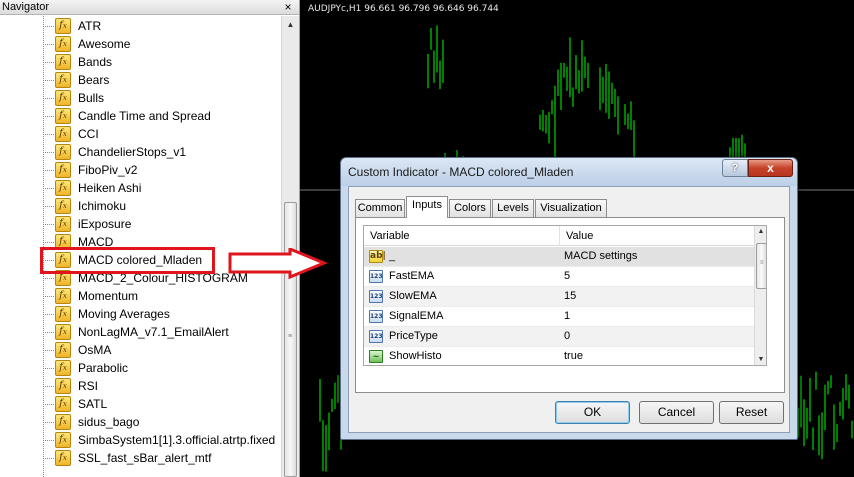 The image size is (854, 477). Describe the element at coordinates (162, 26) in the screenshot. I see `tree-item: fx ATR` at that location.